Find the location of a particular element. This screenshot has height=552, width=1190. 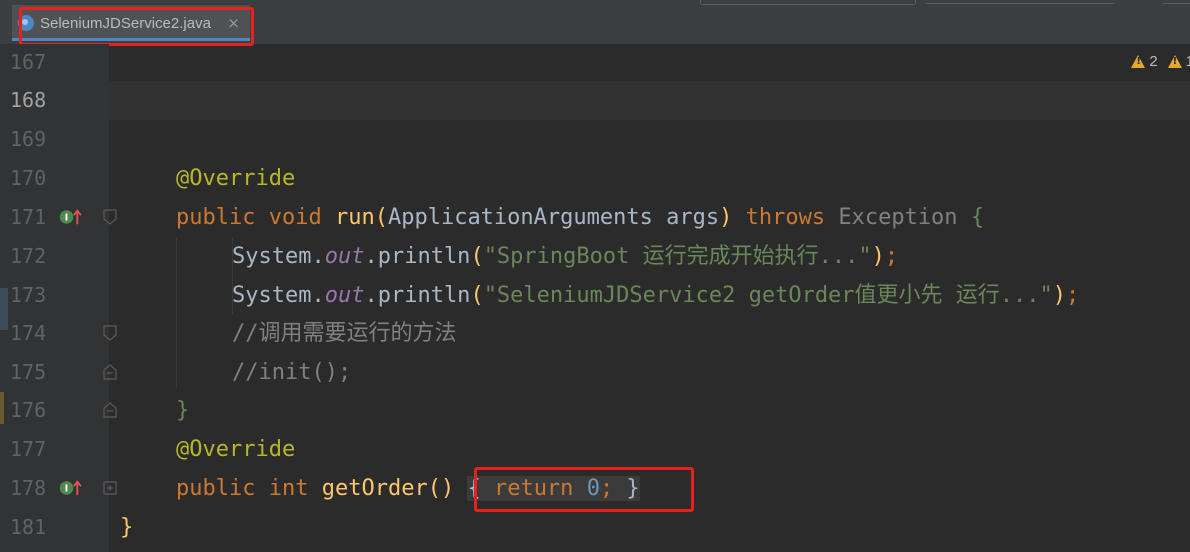

keyword: int is located at coordinates (288, 488).